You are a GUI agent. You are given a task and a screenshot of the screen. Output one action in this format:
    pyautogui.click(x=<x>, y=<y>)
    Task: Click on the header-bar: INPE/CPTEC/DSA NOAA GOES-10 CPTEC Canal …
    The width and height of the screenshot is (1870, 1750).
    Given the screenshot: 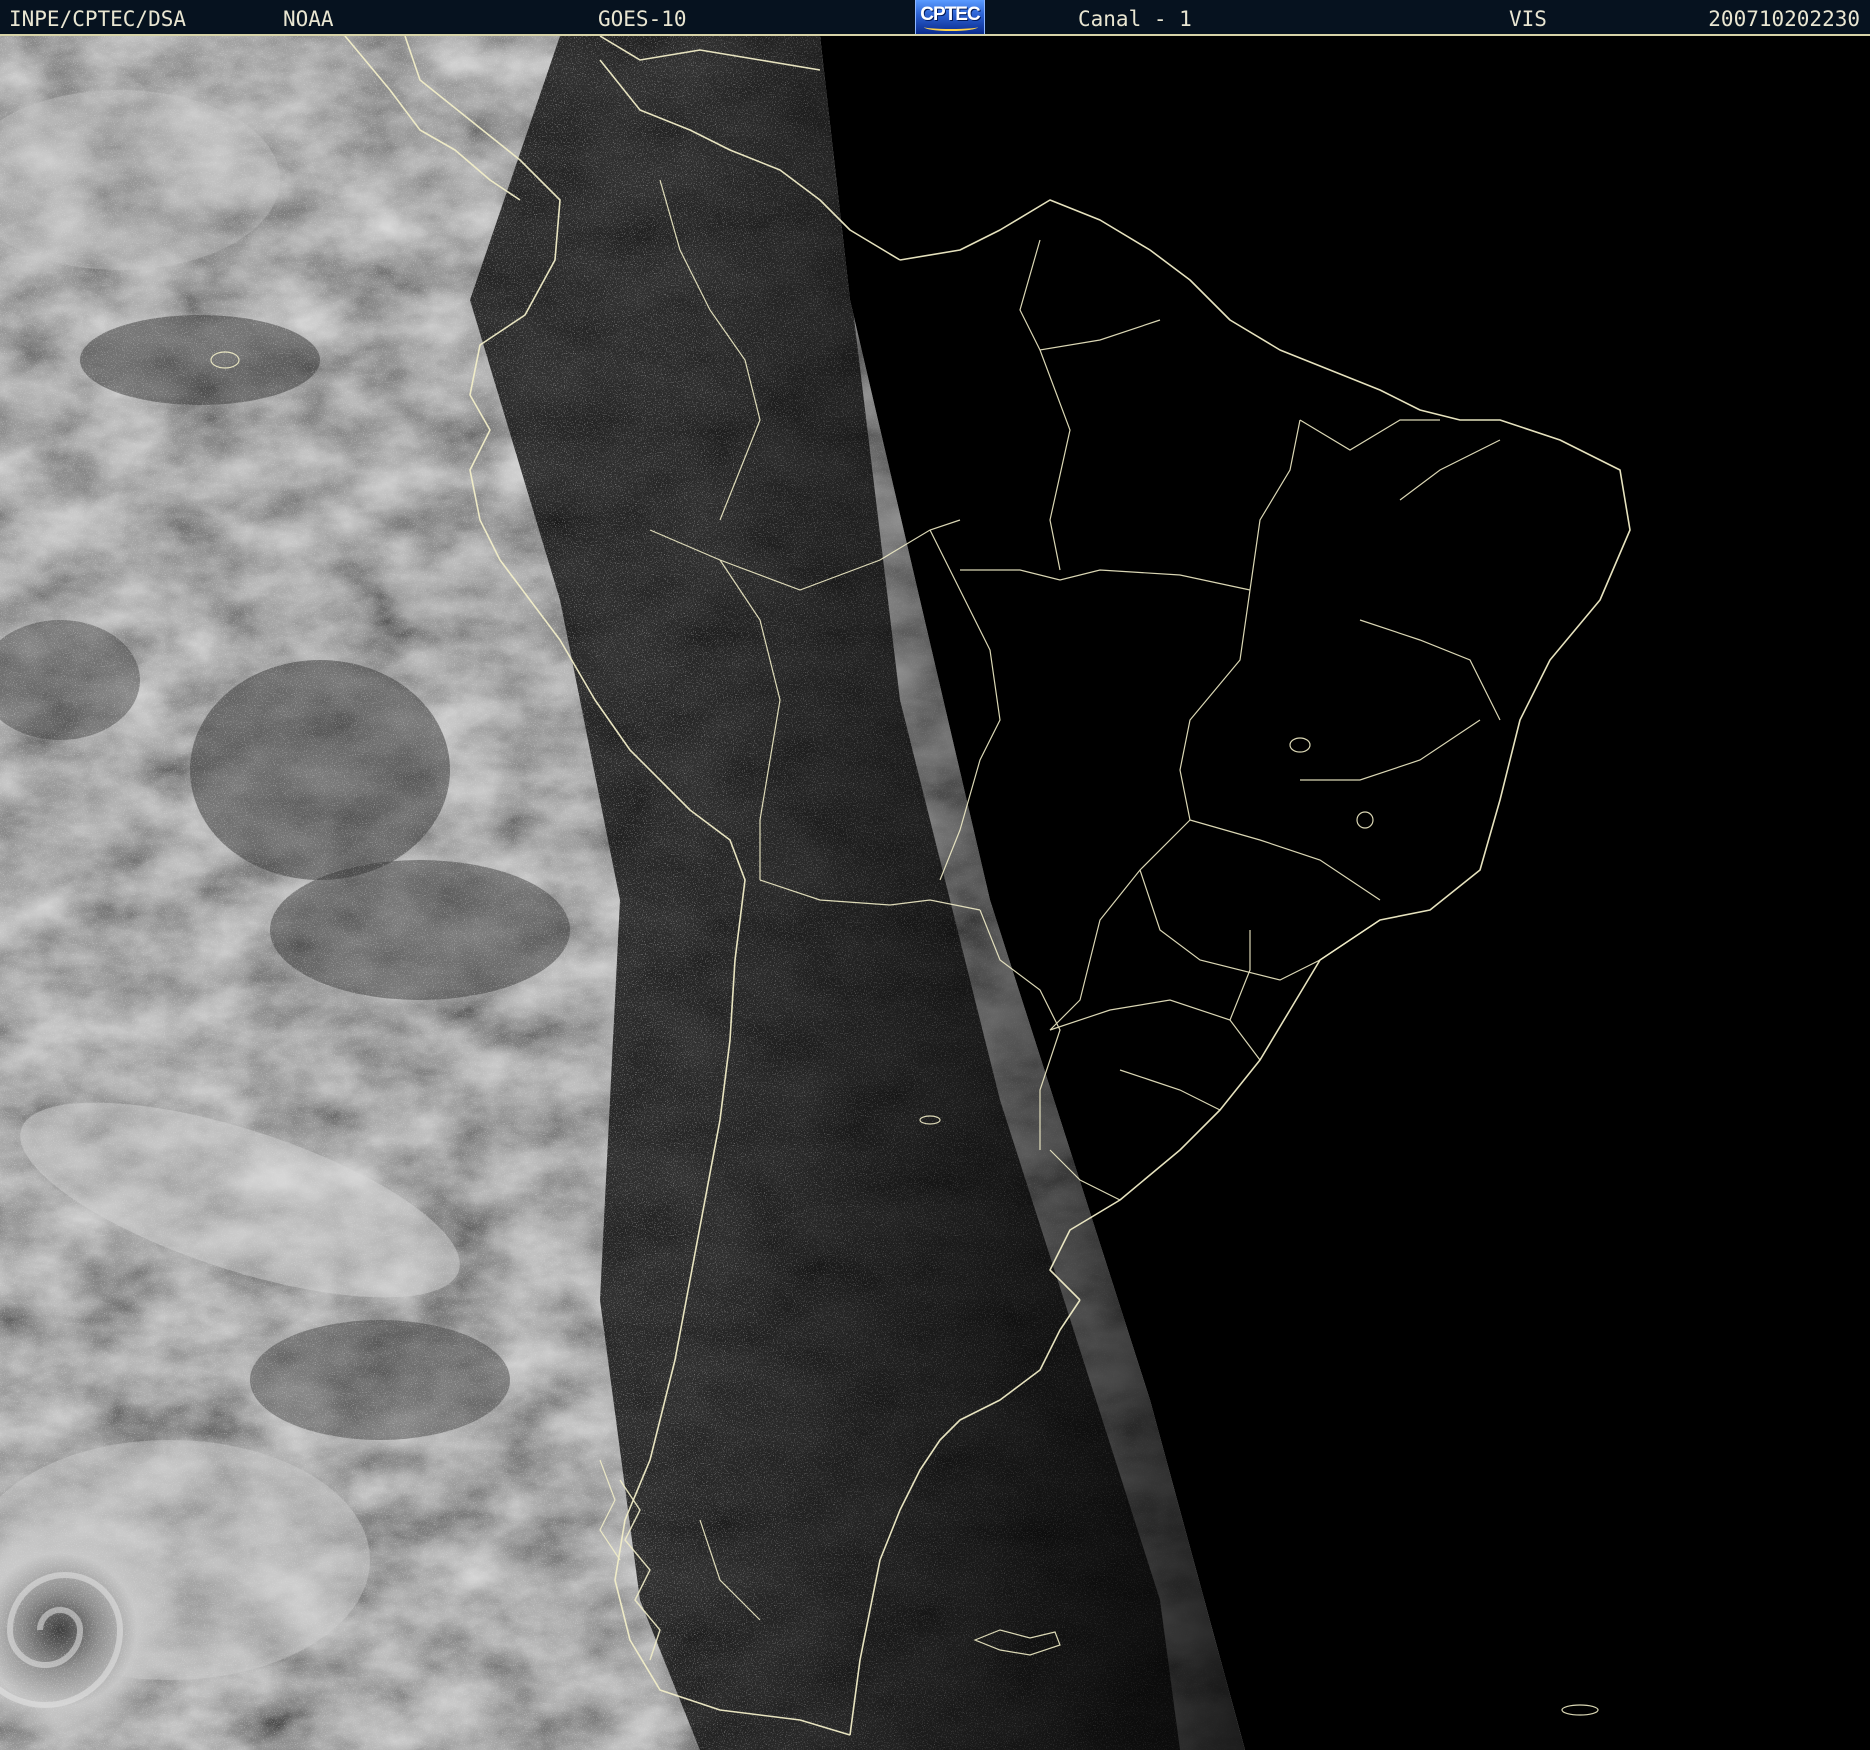 What is the action you would take?
    pyautogui.click(x=935, y=18)
    